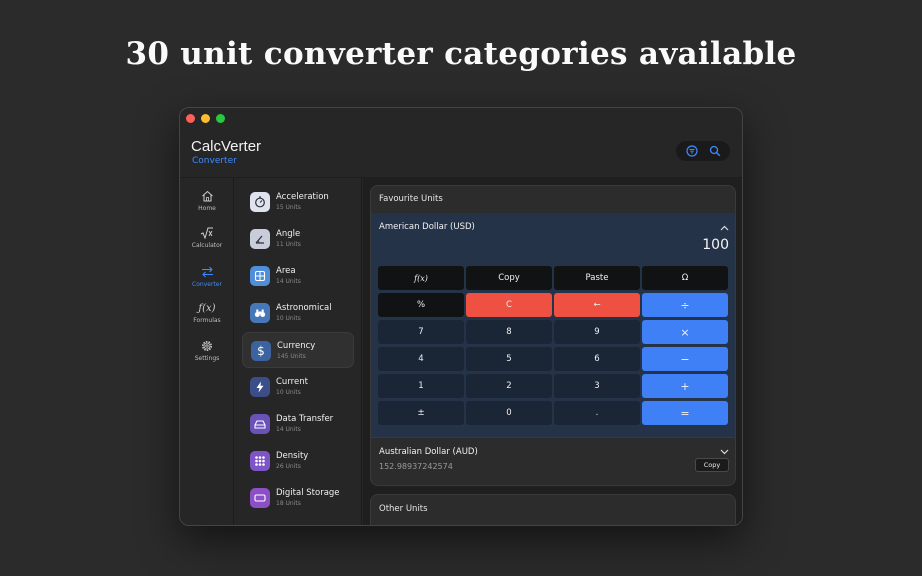 The width and height of the screenshot is (922, 576). What do you see at coordinates (288, 392) in the screenshot?
I see `category-count: 10 Units` at bounding box center [288, 392].